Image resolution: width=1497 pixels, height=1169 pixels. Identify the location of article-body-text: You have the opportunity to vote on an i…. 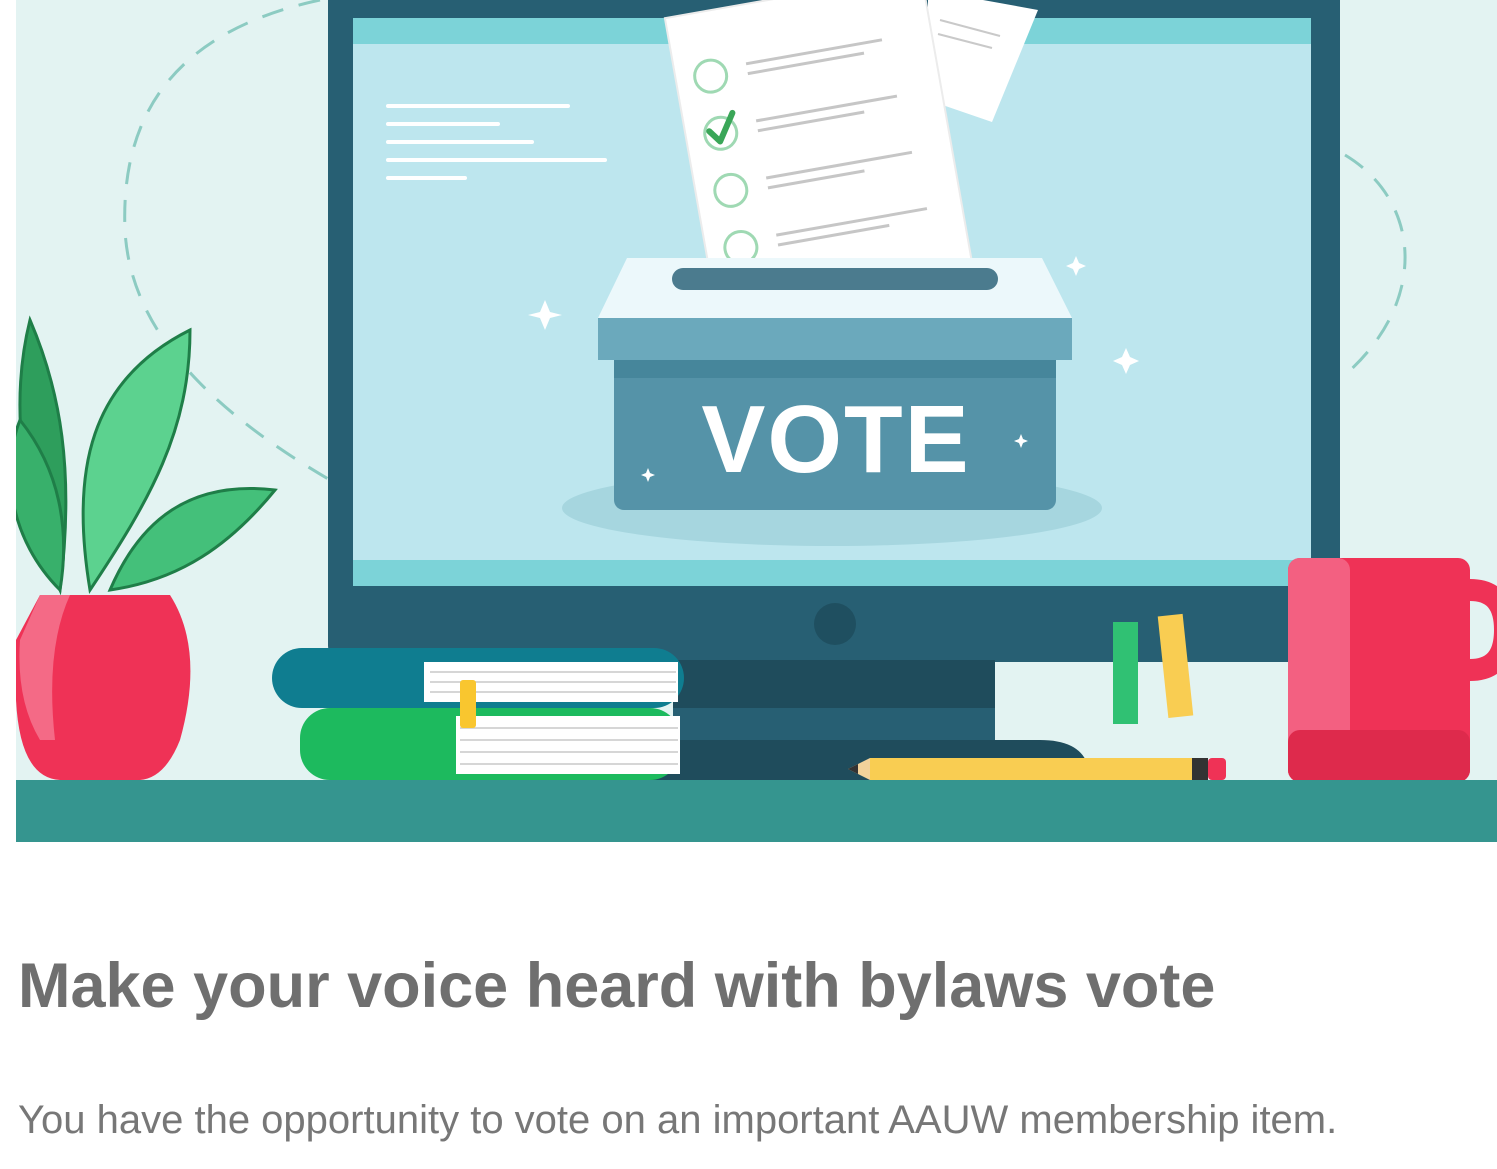
(678, 1120).